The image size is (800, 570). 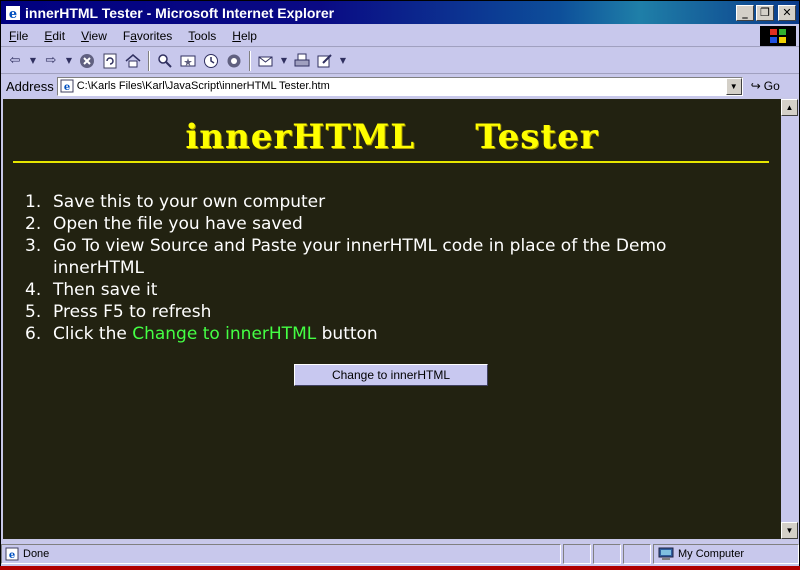 What do you see at coordinates (147, 36) in the screenshot?
I see `menu-favorites: Favorites` at bounding box center [147, 36].